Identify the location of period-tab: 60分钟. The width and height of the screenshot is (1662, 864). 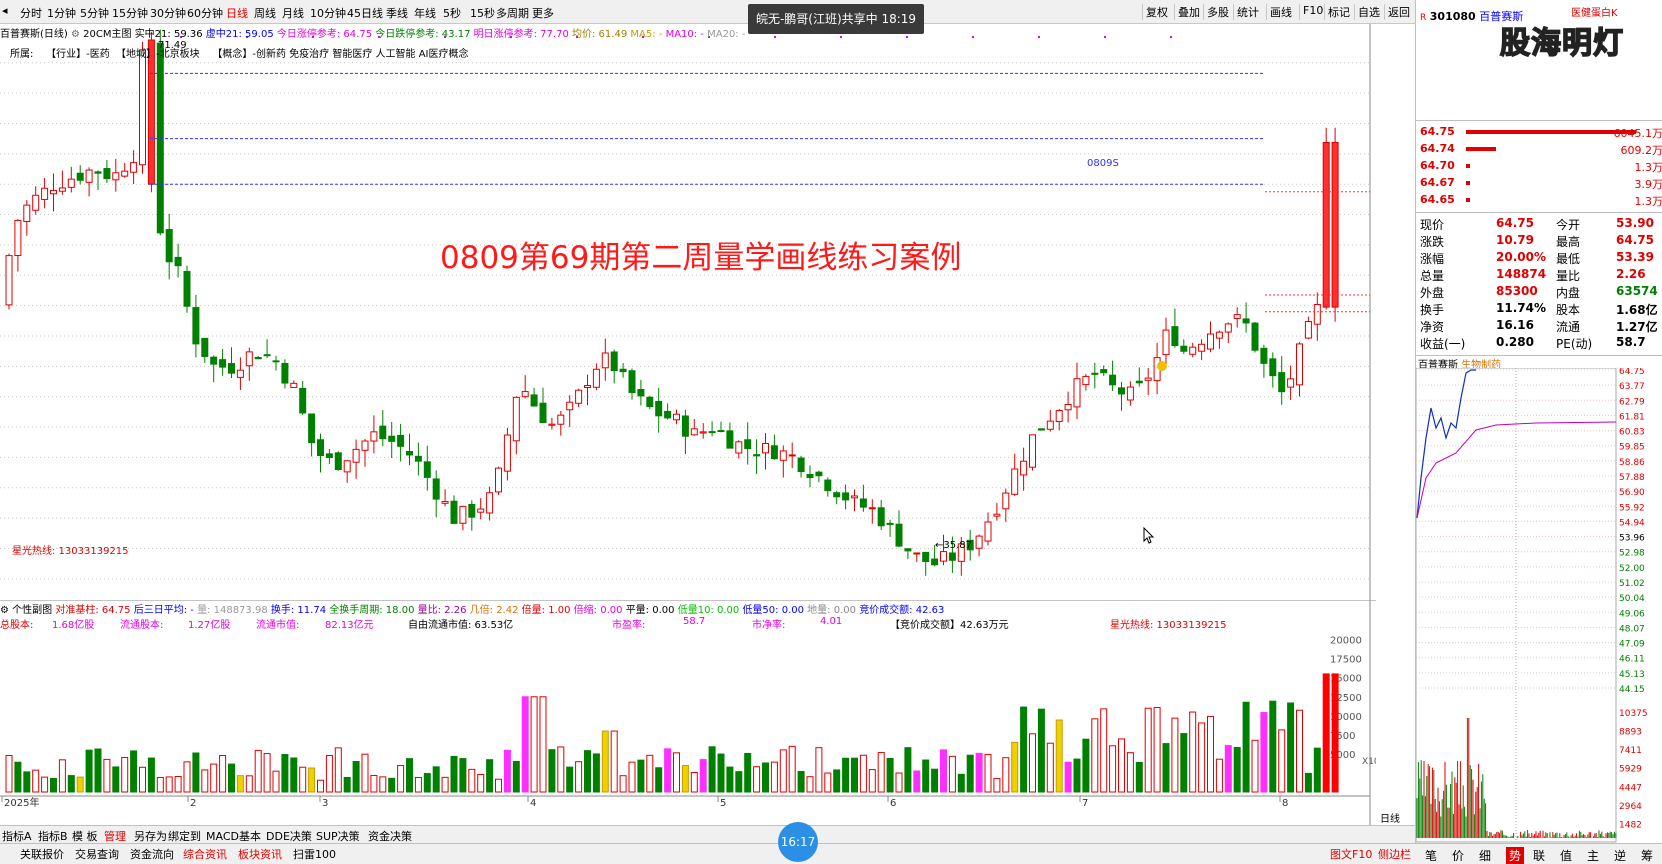
(205, 13).